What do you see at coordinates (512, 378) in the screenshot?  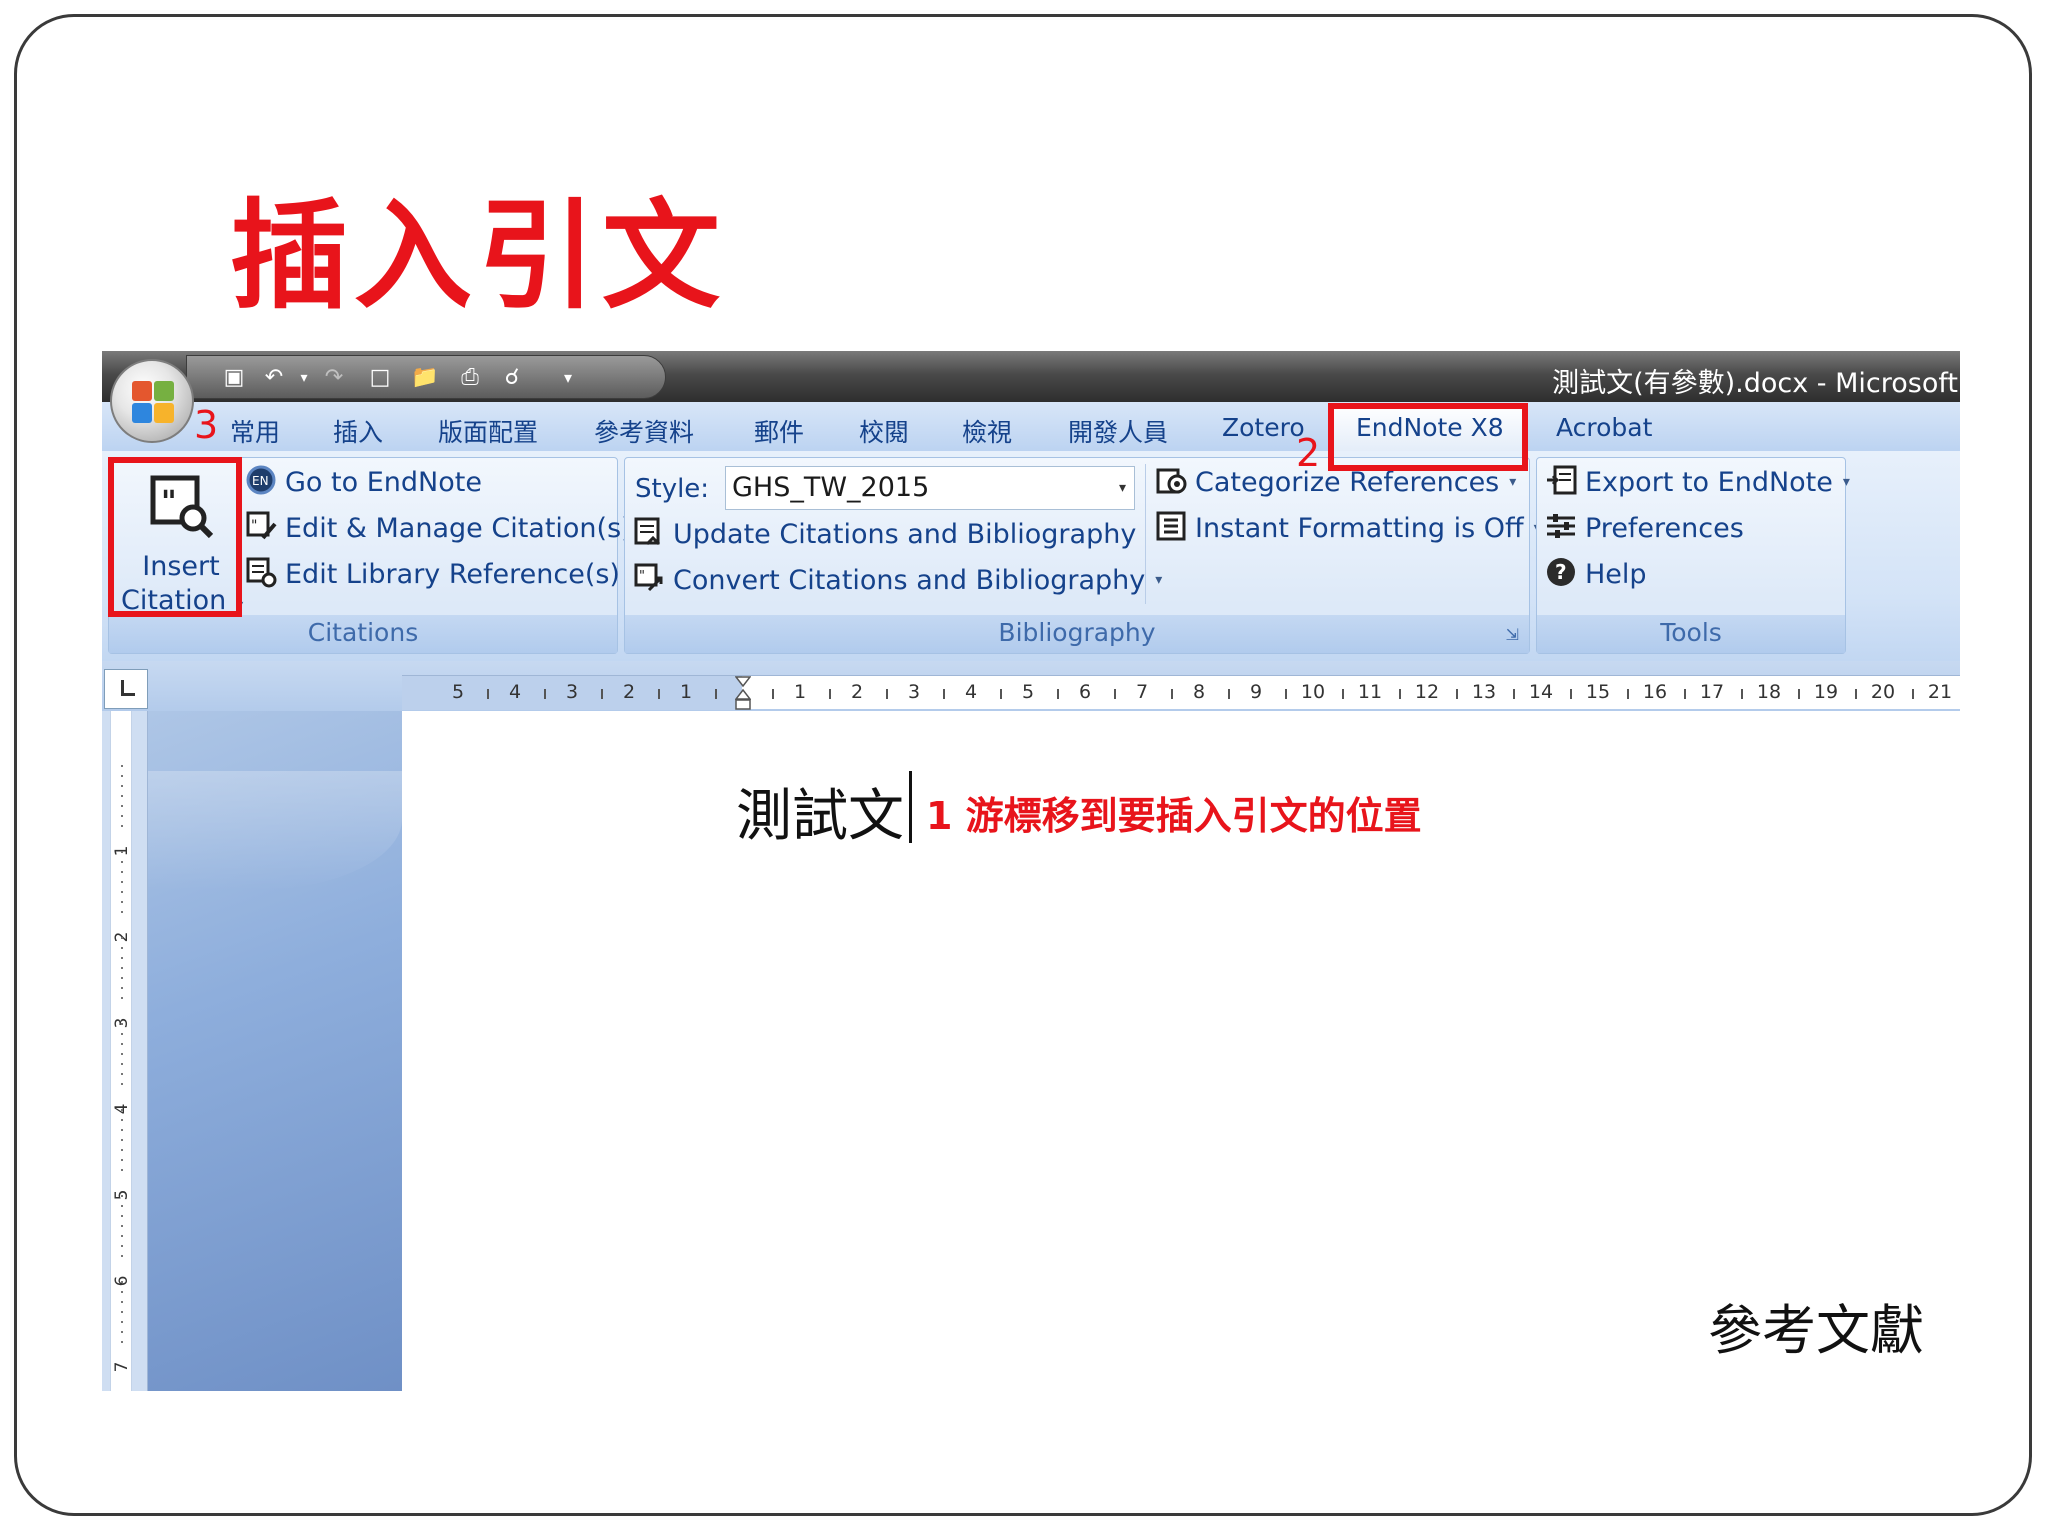 I see `print-preview-icon: ☌` at bounding box center [512, 378].